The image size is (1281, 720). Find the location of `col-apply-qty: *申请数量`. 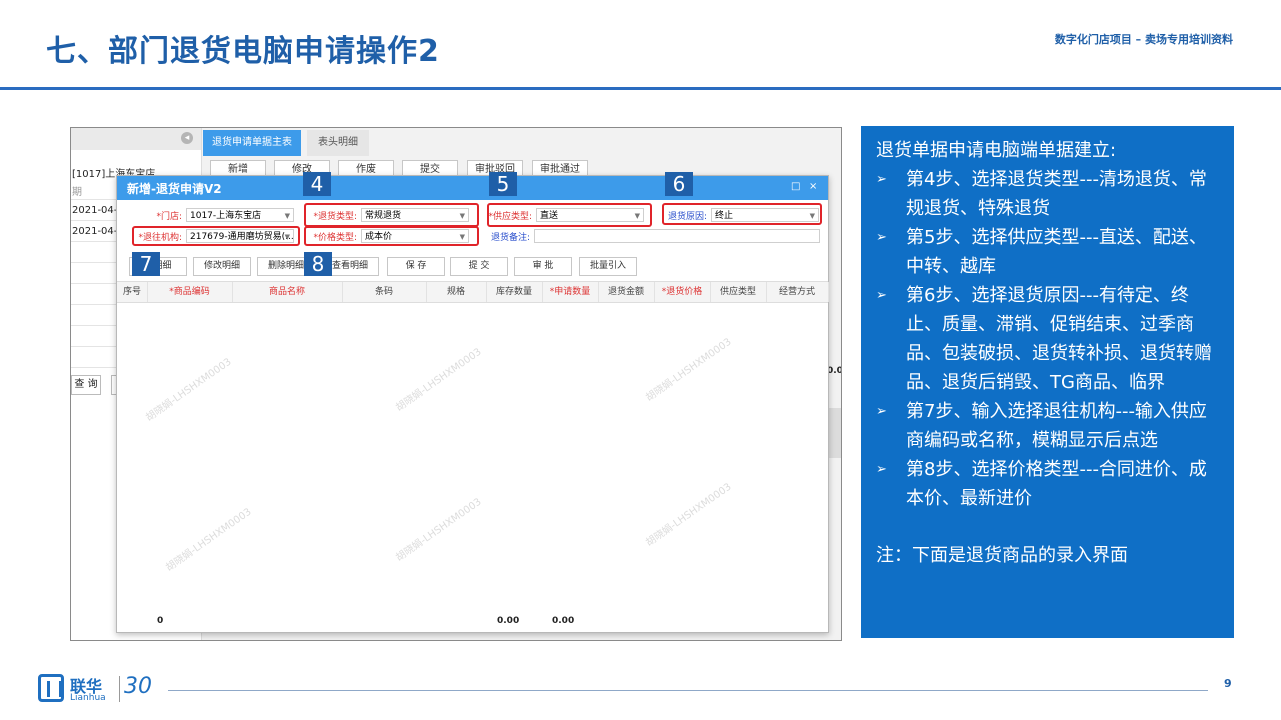

col-apply-qty: *申请数量 is located at coordinates (570, 292).